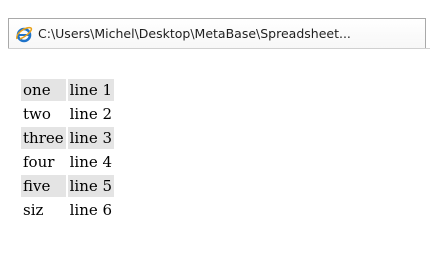 This screenshot has height=265, width=430. Describe the element at coordinates (33, 210) in the screenshot. I see `row-name-cell: siz` at that location.